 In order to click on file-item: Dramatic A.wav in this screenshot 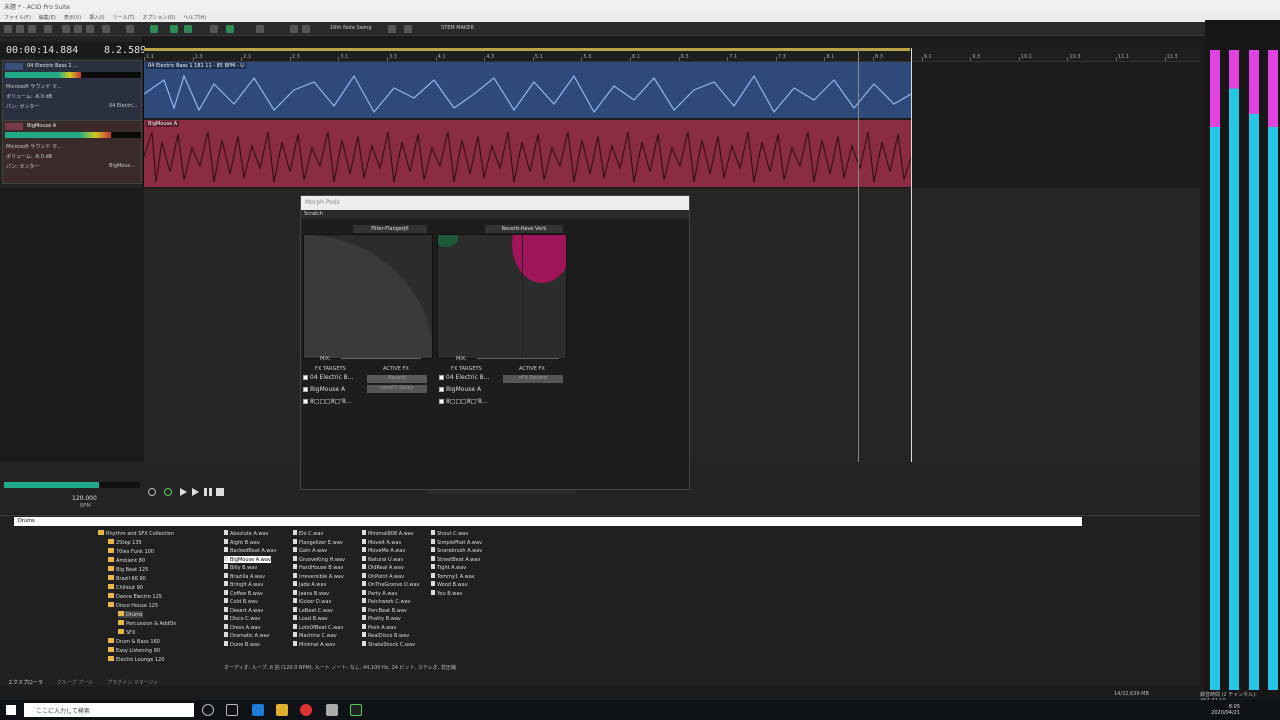, I will do `click(247, 635)`.